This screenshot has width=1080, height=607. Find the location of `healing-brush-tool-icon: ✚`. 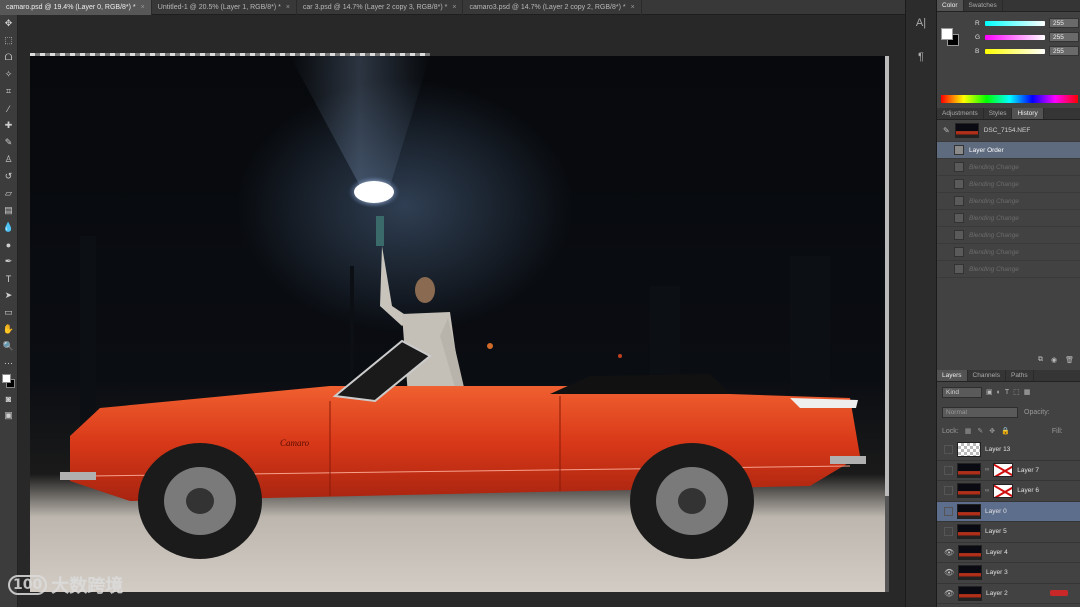

healing-brush-tool-icon: ✚ is located at coordinates (9, 125).